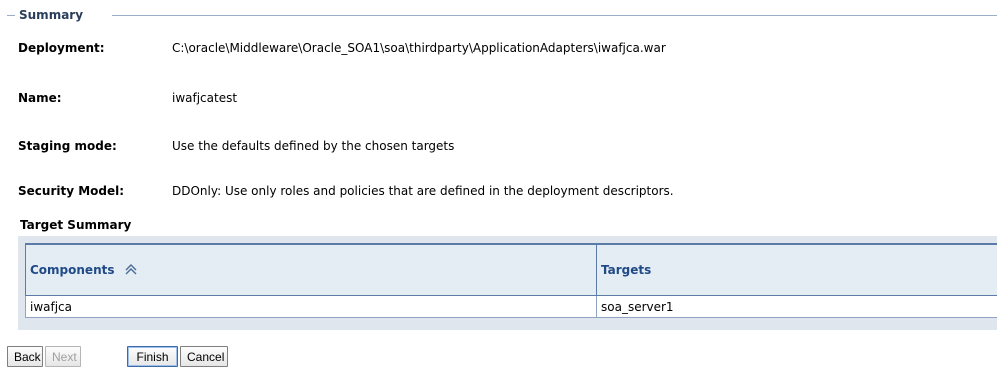  Describe the element at coordinates (25, 356) in the screenshot. I see `back-button: Back` at that location.